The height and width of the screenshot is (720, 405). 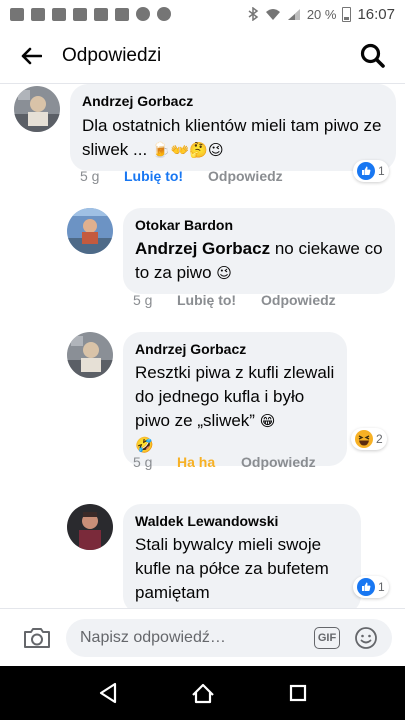 What do you see at coordinates (376, 14) in the screenshot?
I see `clock: 16:07` at bounding box center [376, 14].